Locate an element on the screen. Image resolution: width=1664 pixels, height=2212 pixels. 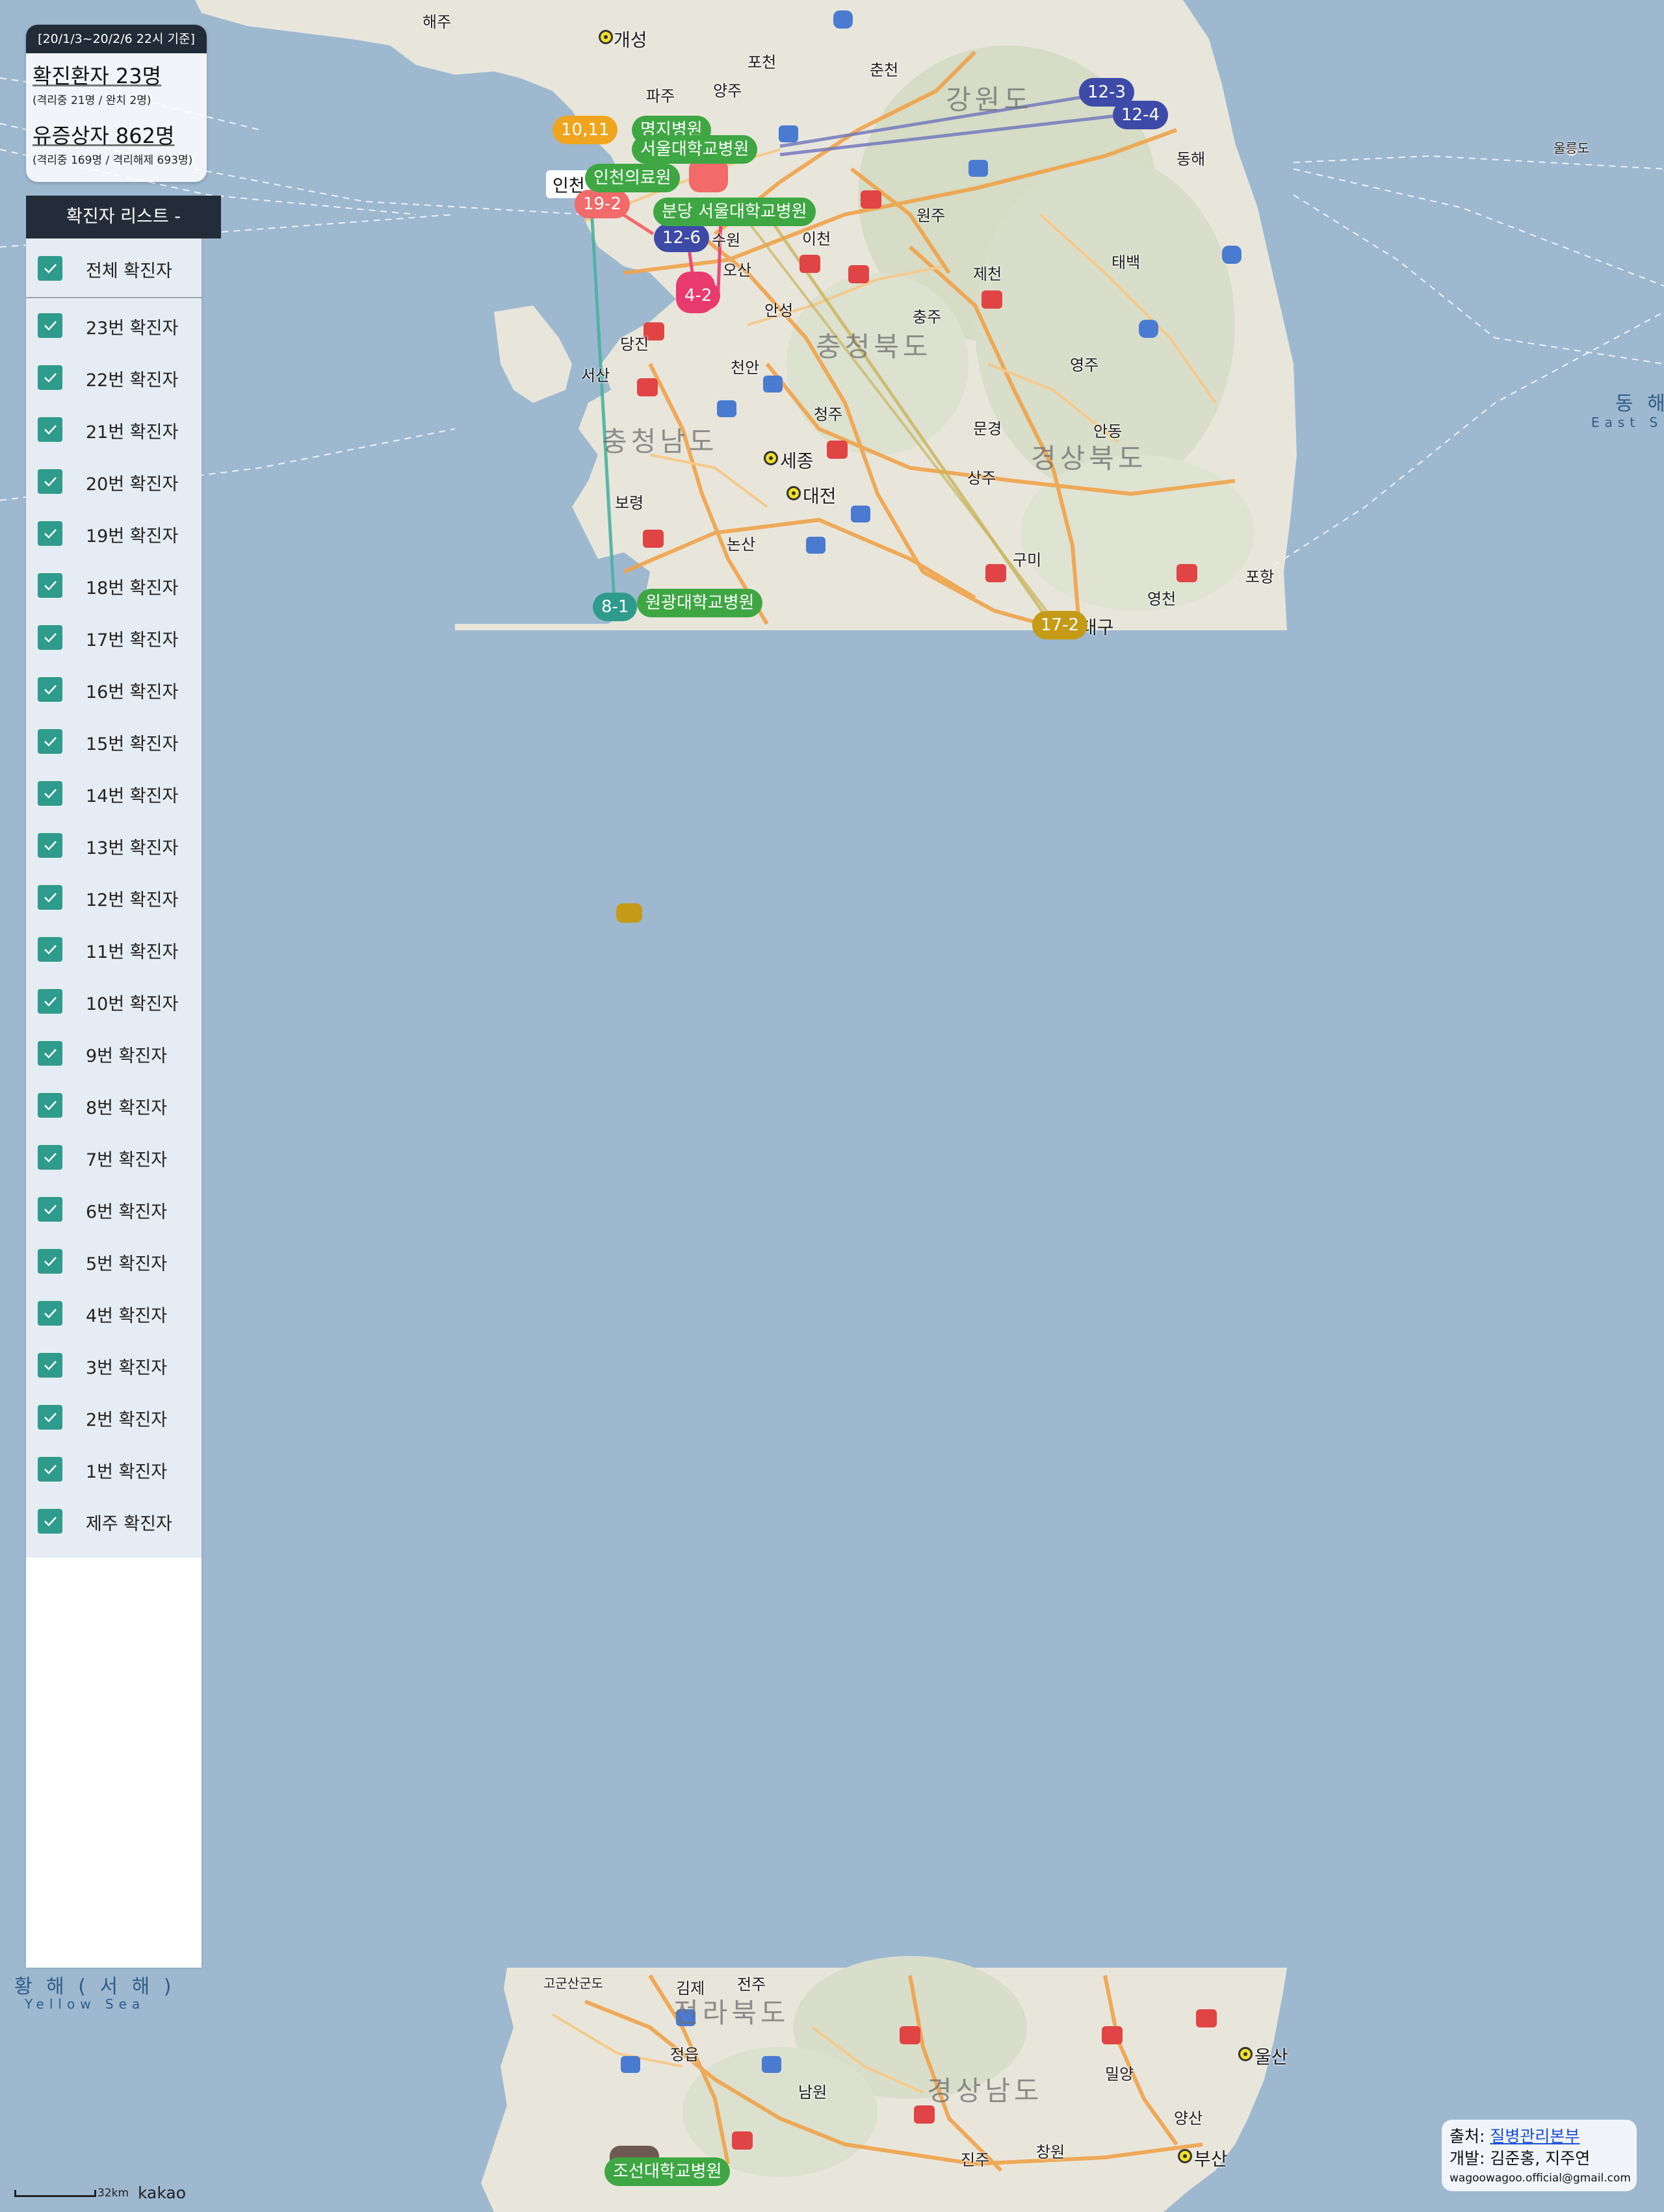
island-label-gogunsan: 고군산군도 is located at coordinates (573, 1983).